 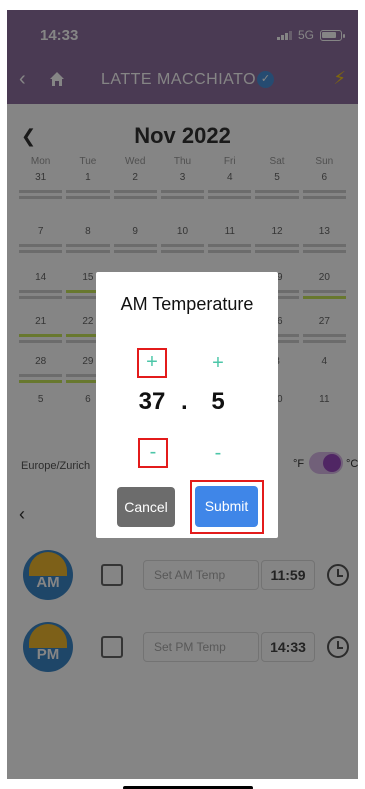 What do you see at coordinates (152, 363) in the screenshot?
I see `integer-increment-button: +` at bounding box center [152, 363].